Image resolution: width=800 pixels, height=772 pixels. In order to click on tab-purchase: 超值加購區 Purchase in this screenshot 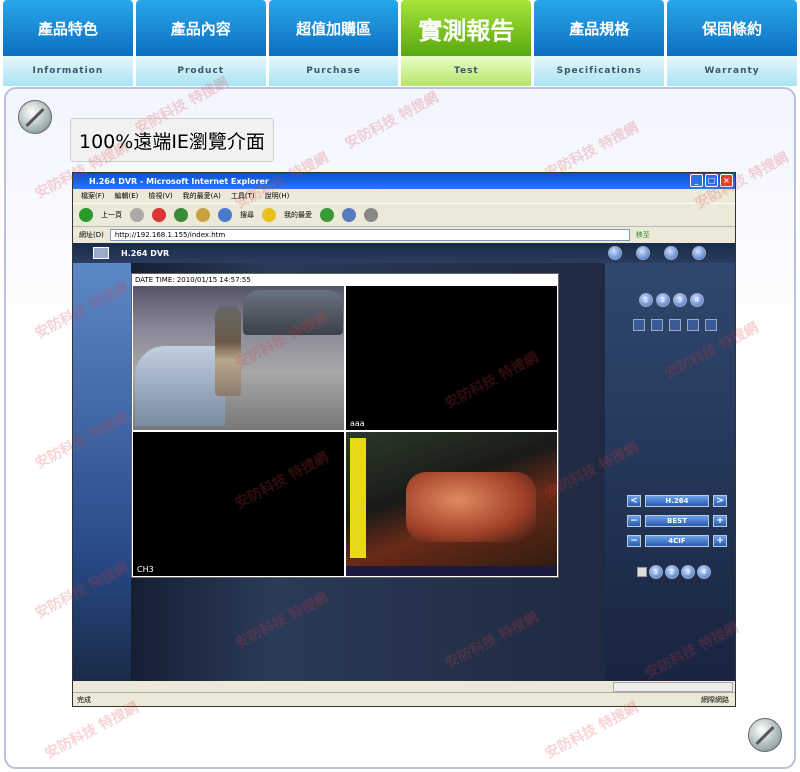, I will do `click(333, 43)`.